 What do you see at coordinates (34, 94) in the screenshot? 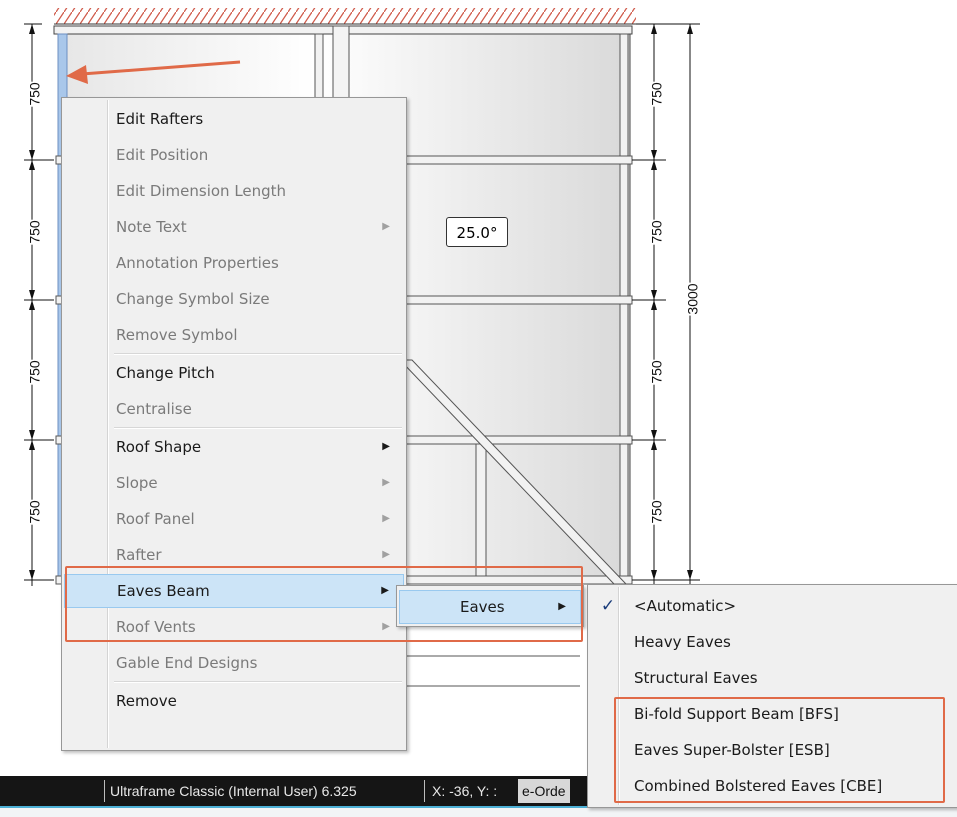
I see `dim-left-1: 750` at bounding box center [34, 94].